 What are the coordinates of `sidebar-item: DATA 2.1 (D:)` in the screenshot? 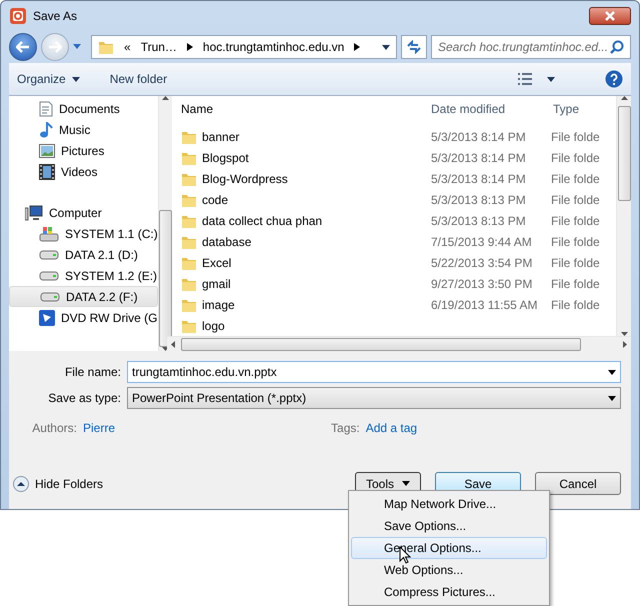 It's located at (83, 254).